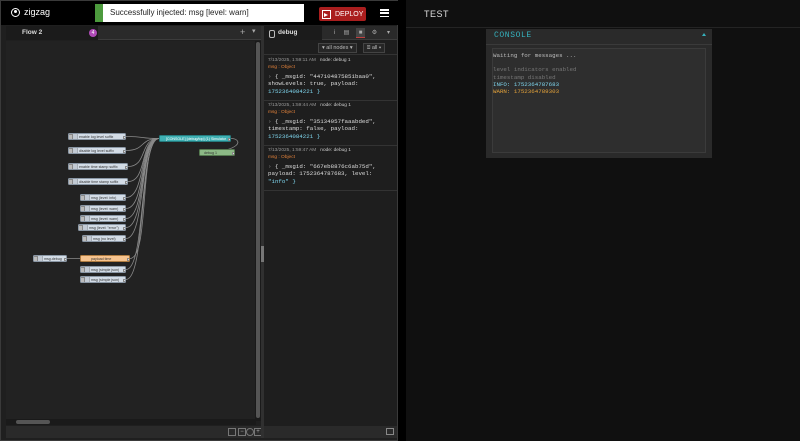 This screenshot has height=441, width=800. What do you see at coordinates (98, 166) in the screenshot?
I see `inject-node: enable time stamp suffix` at bounding box center [98, 166].